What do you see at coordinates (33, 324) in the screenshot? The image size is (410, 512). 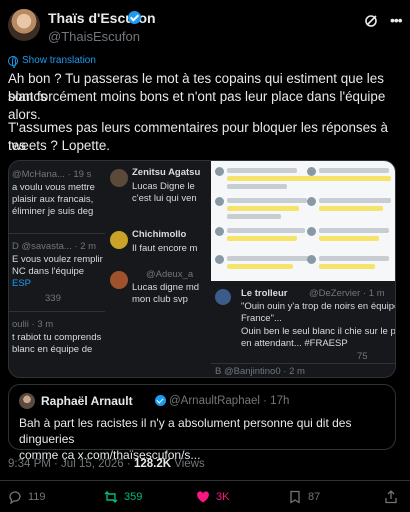 I see `reply-meta: oulii · 3 m` at bounding box center [33, 324].